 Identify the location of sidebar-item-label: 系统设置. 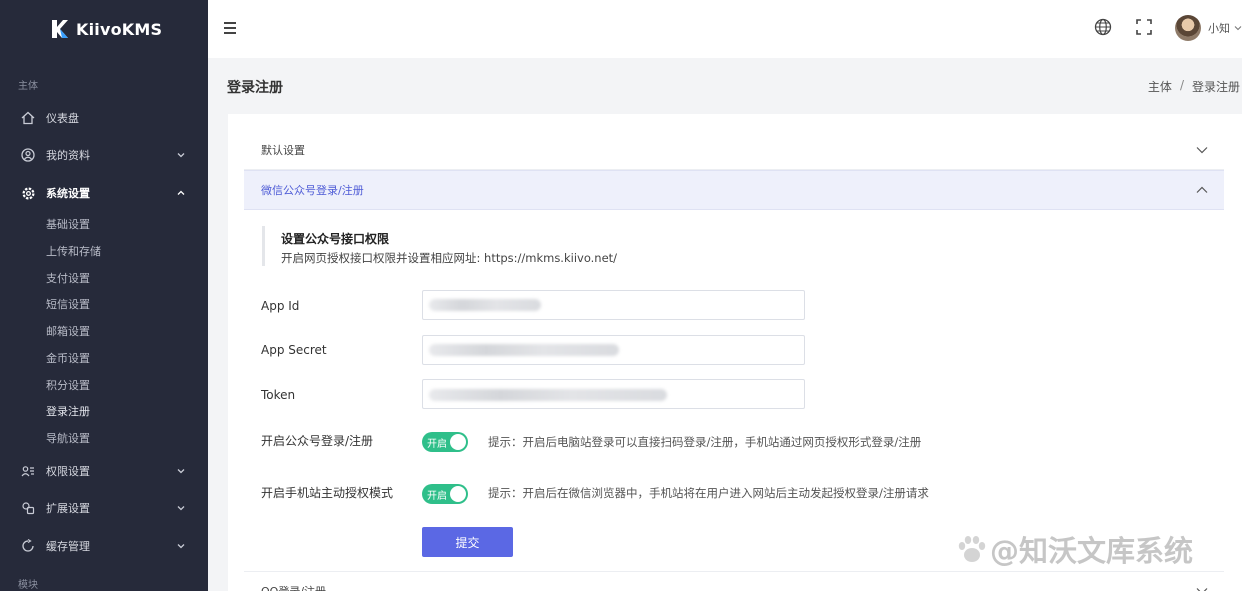
(68, 193).